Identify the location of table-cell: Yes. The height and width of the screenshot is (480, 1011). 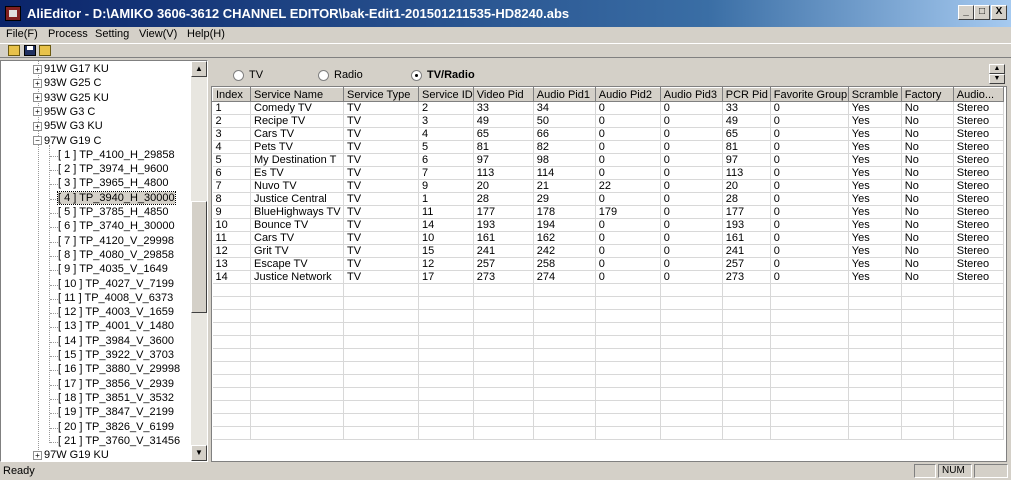
(875, 186).